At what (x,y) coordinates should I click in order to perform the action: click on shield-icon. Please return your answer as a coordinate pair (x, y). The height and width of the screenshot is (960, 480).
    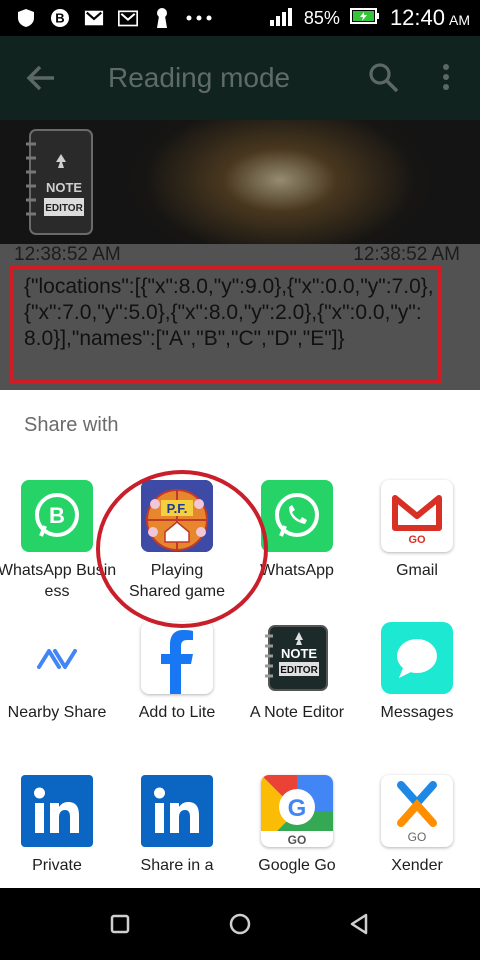
    Looking at the image, I should click on (26, 18).